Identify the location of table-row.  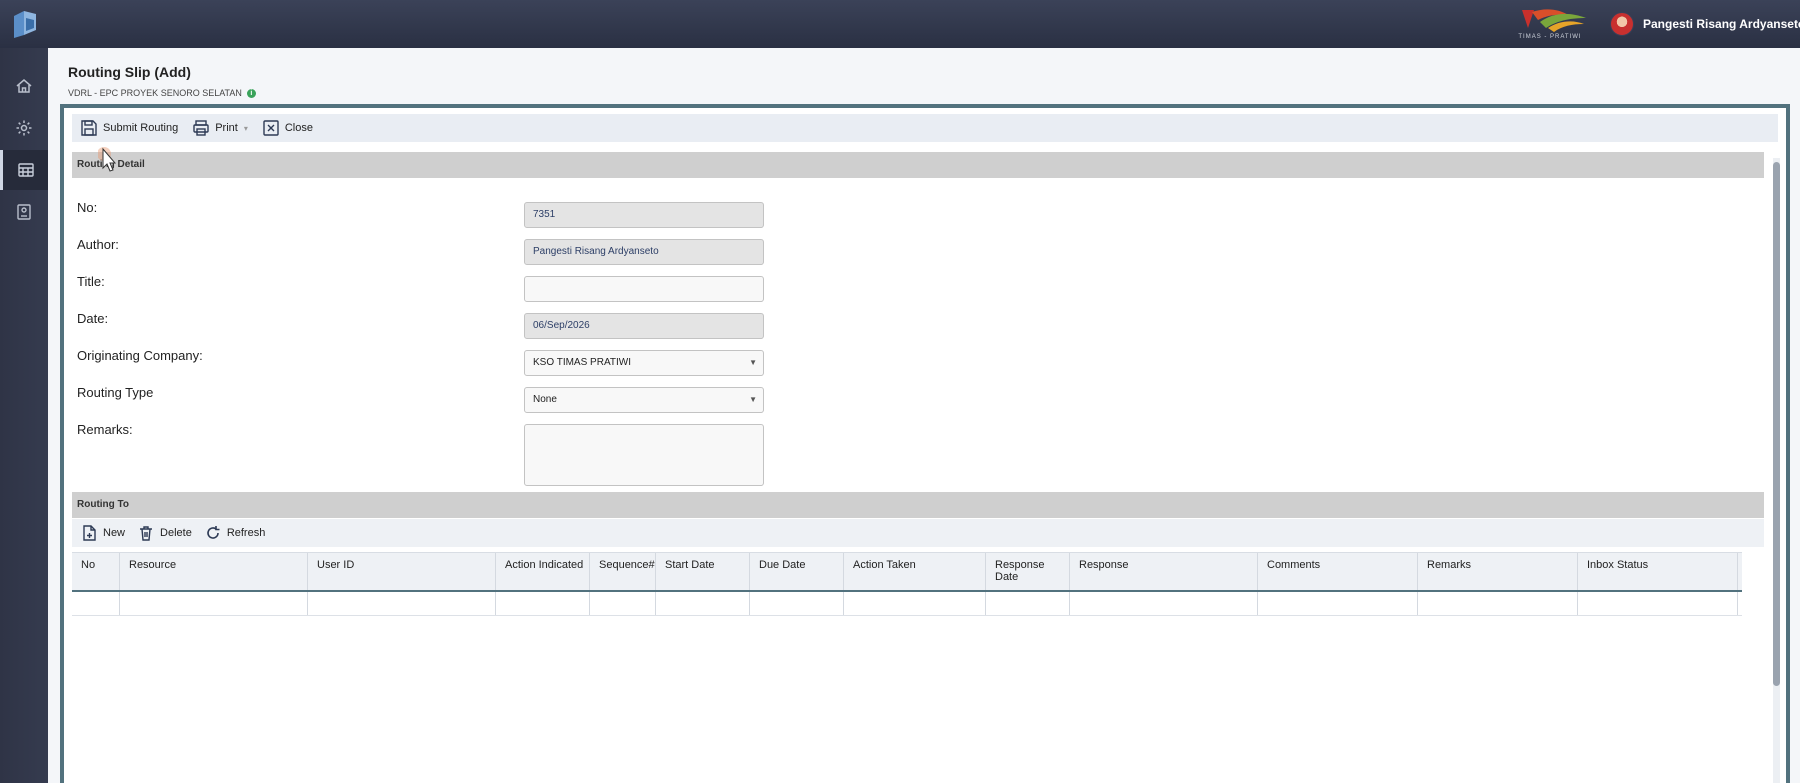
(907, 604).